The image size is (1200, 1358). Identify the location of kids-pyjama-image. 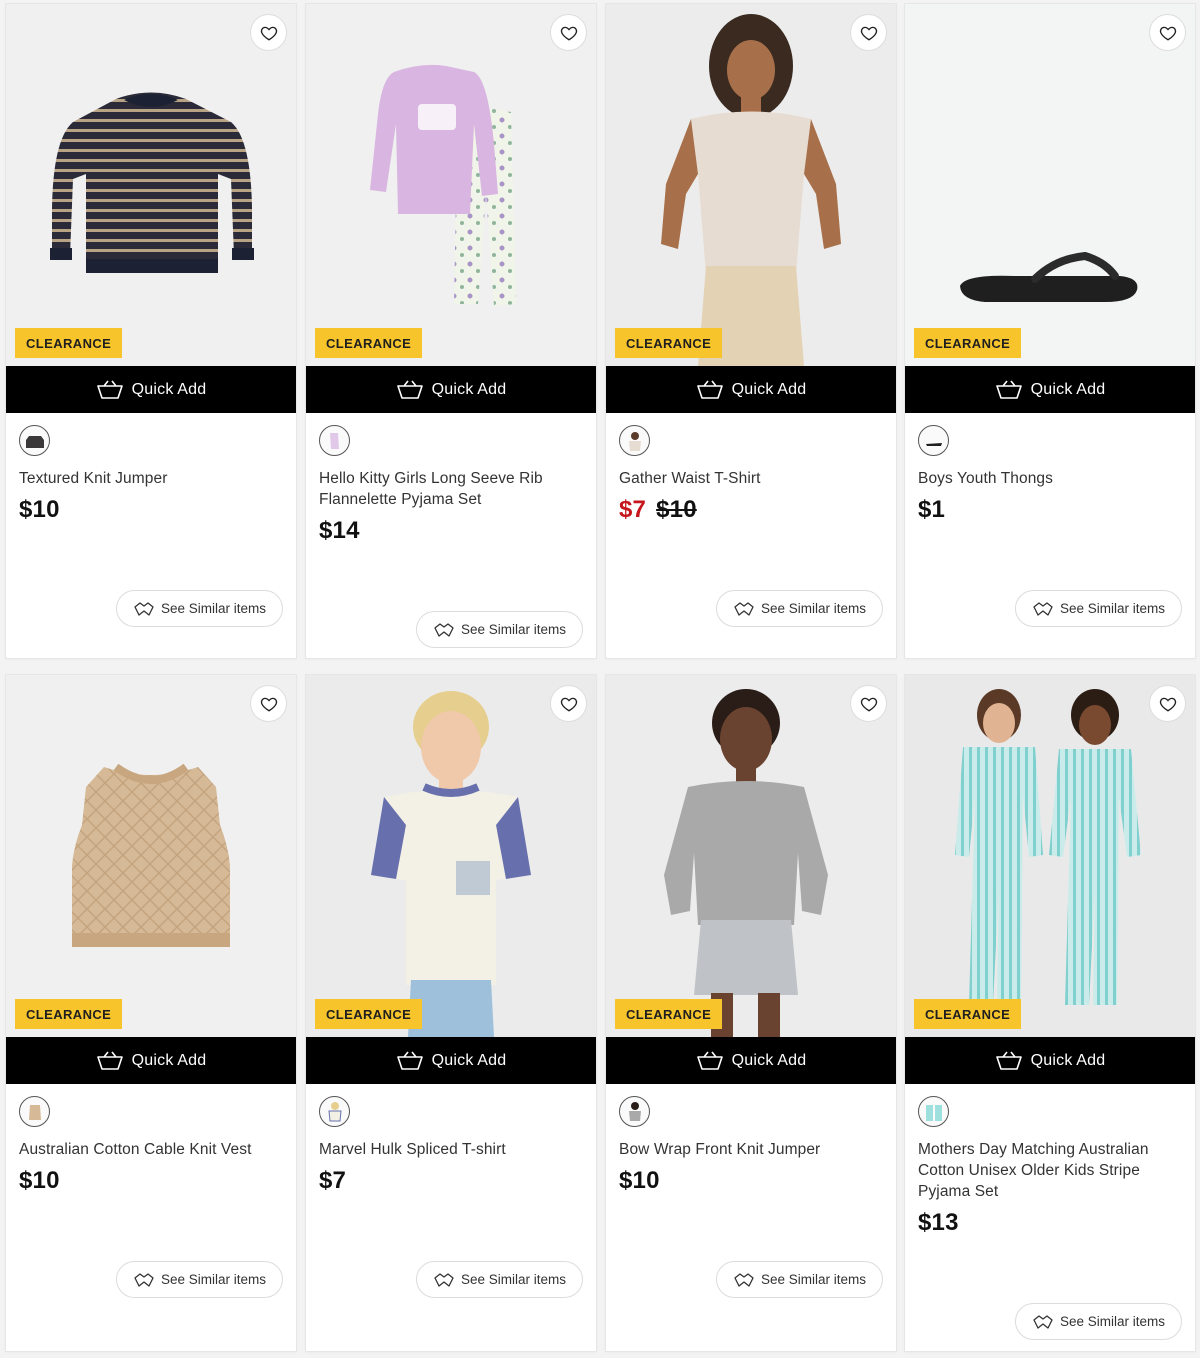
(1048, 847).